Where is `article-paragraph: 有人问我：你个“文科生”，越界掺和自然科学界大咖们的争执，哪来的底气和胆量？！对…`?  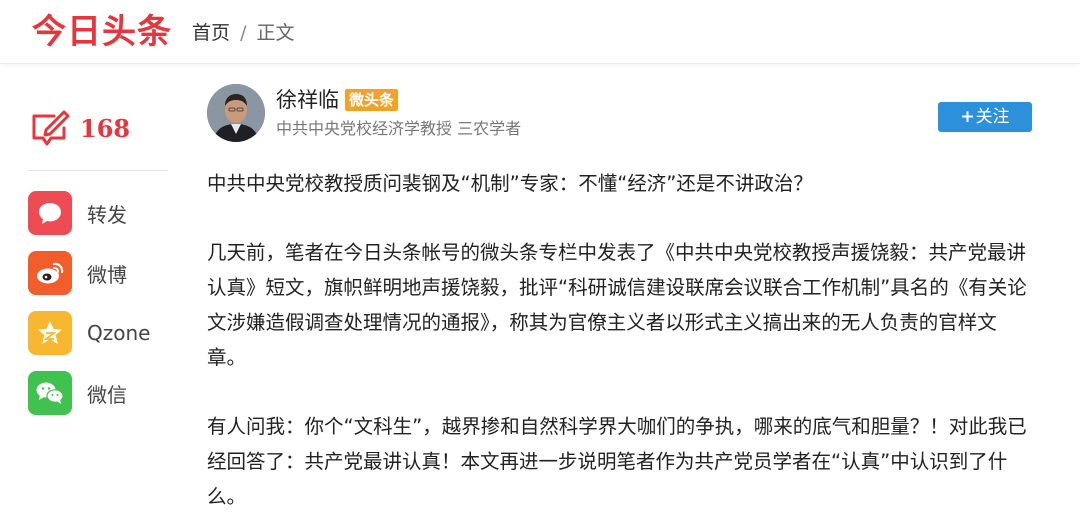
article-paragraph: 有人问我：你个“文科生”，越界掺和自然科学界大咖们的争执，哪来的底气和胆量？！对… is located at coordinates (617, 461).